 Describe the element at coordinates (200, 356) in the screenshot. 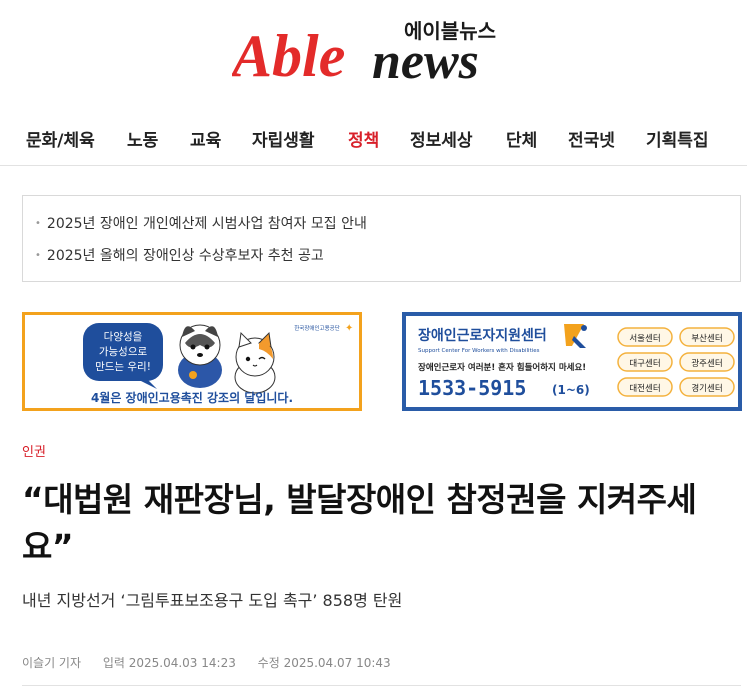

I see `dog-mascot-icon` at that location.